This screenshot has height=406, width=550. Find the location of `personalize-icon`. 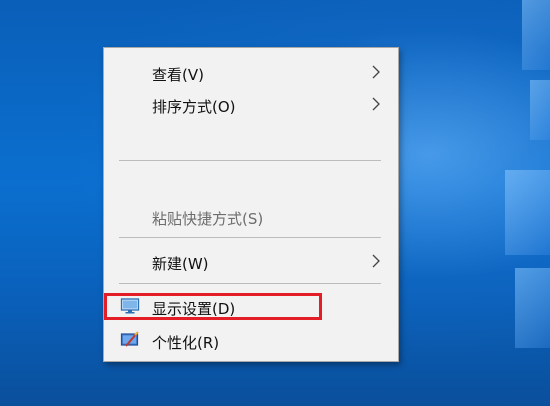

personalize-icon is located at coordinates (129, 339).